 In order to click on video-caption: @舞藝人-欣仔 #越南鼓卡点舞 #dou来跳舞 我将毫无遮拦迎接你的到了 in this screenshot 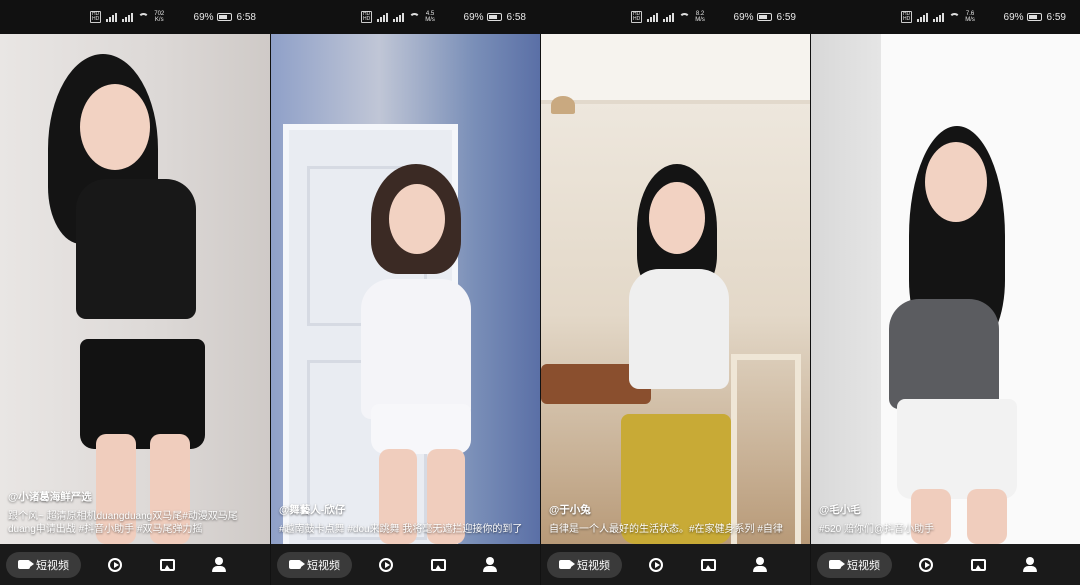, I will do `click(406, 519)`.